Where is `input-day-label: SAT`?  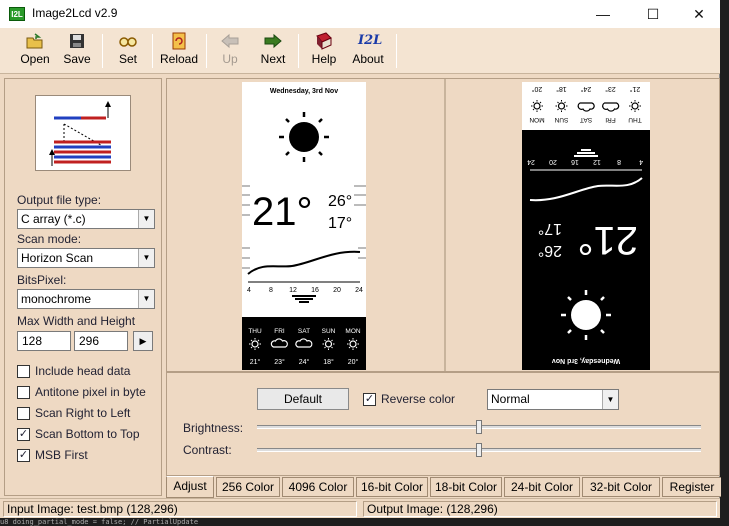 input-day-label: SAT is located at coordinates (304, 331).